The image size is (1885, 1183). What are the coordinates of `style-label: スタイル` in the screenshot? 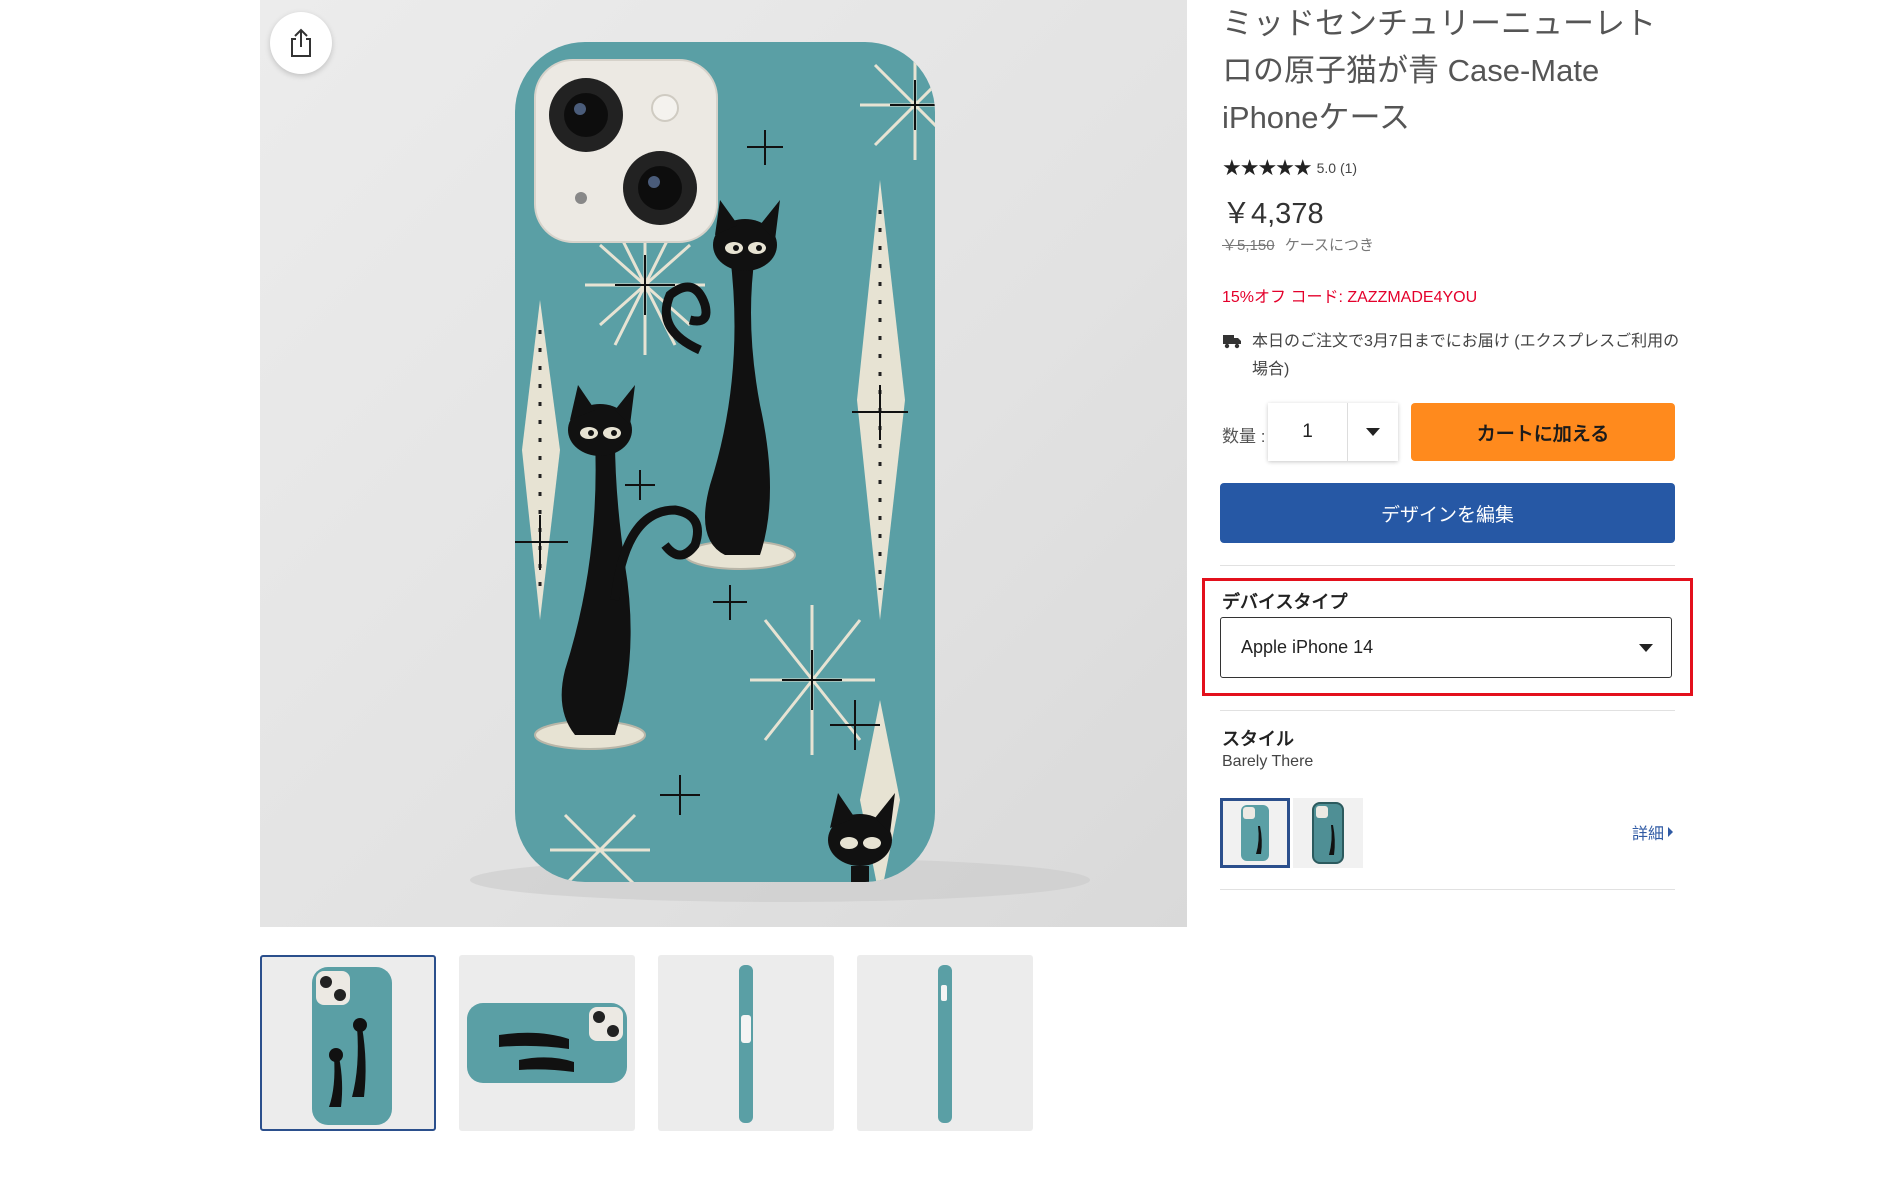 It's located at (1258, 739).